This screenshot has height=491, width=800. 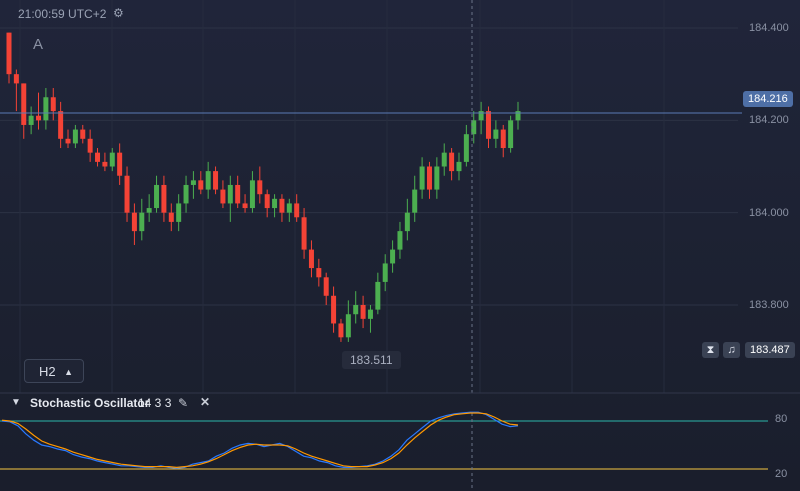 I want to click on level-20-label: 20, so click(x=781, y=474).